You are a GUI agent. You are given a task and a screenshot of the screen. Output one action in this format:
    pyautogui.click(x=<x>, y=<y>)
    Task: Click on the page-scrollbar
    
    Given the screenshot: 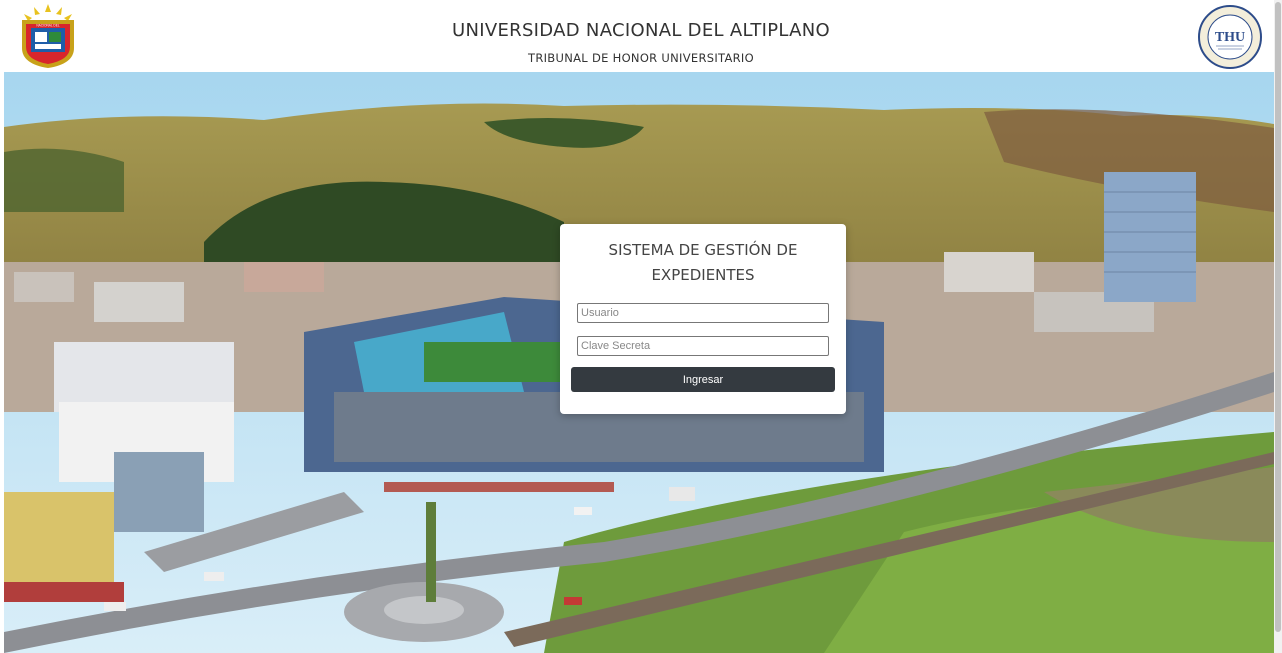 What is the action you would take?
    pyautogui.click(x=1278, y=326)
    